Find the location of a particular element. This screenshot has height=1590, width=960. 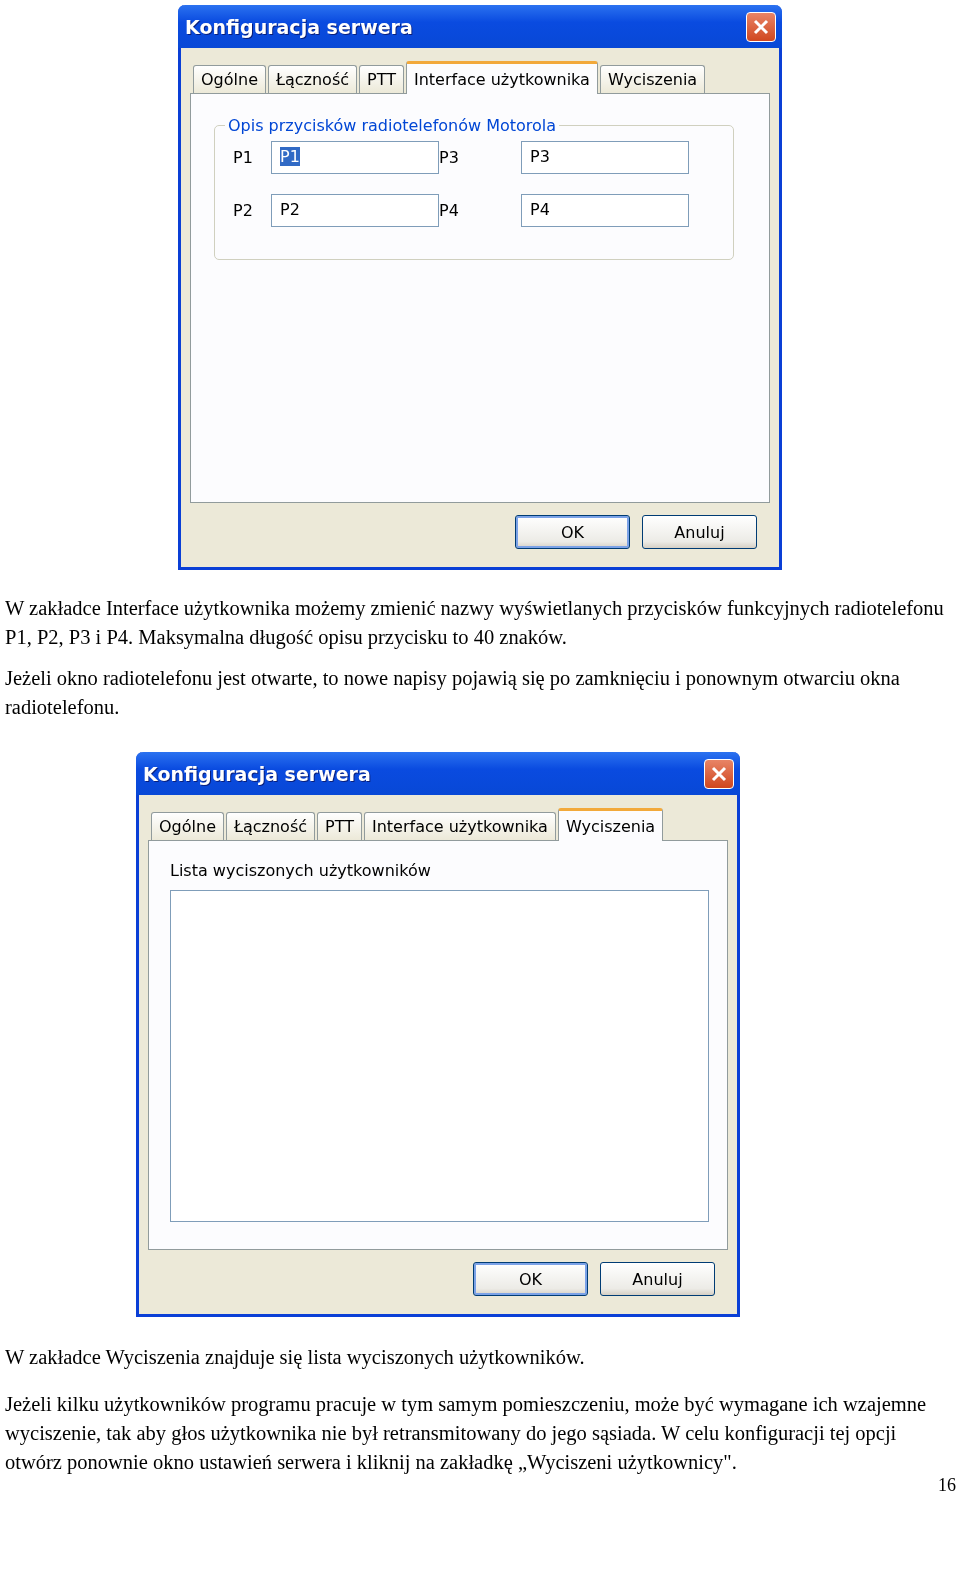

input-field: P3 is located at coordinates (605, 157).